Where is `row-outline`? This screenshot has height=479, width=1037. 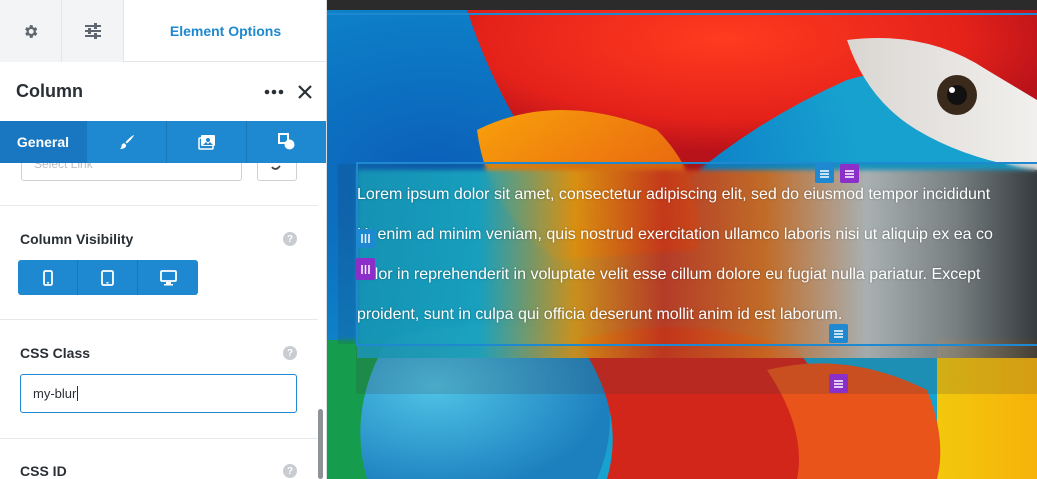 row-outline is located at coordinates (682, 15).